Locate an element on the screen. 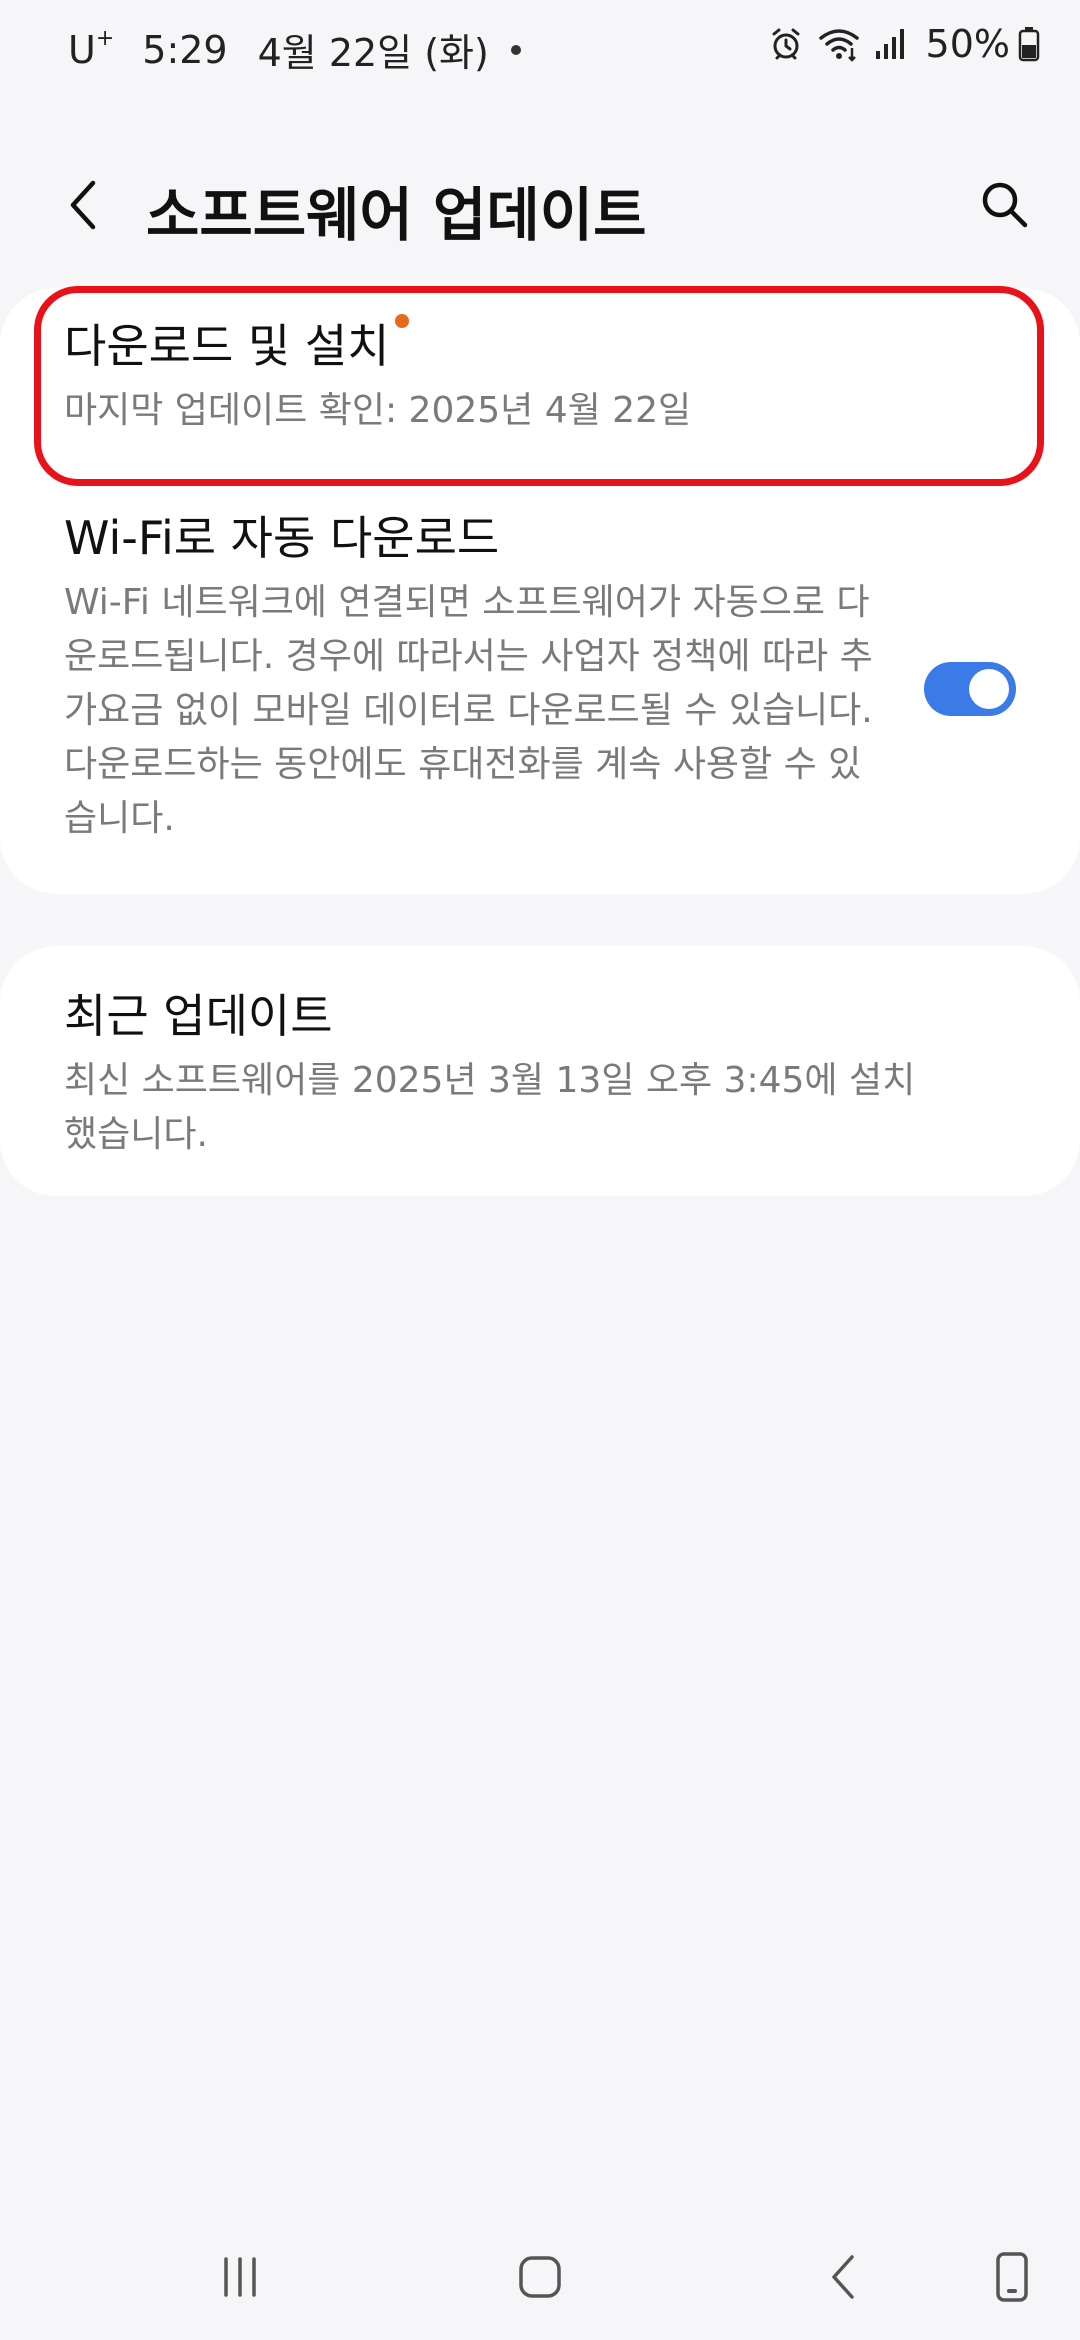  navigation-bar is located at coordinates (540, 2280).